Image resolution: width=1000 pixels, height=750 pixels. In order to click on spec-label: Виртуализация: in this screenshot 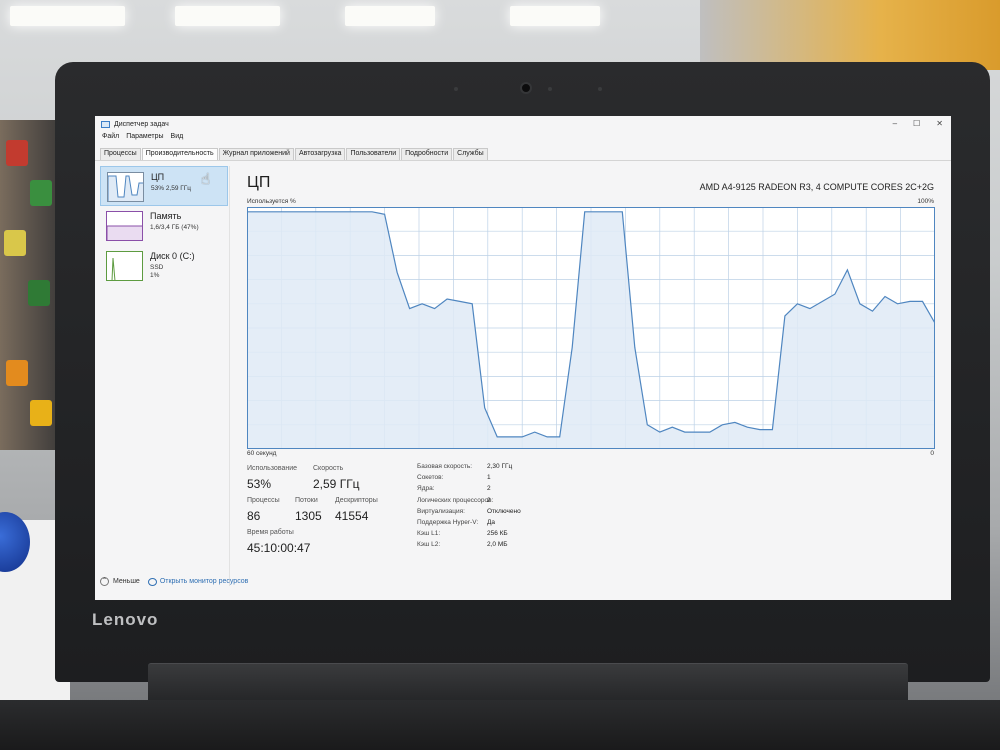, I will do `click(441, 511)`.